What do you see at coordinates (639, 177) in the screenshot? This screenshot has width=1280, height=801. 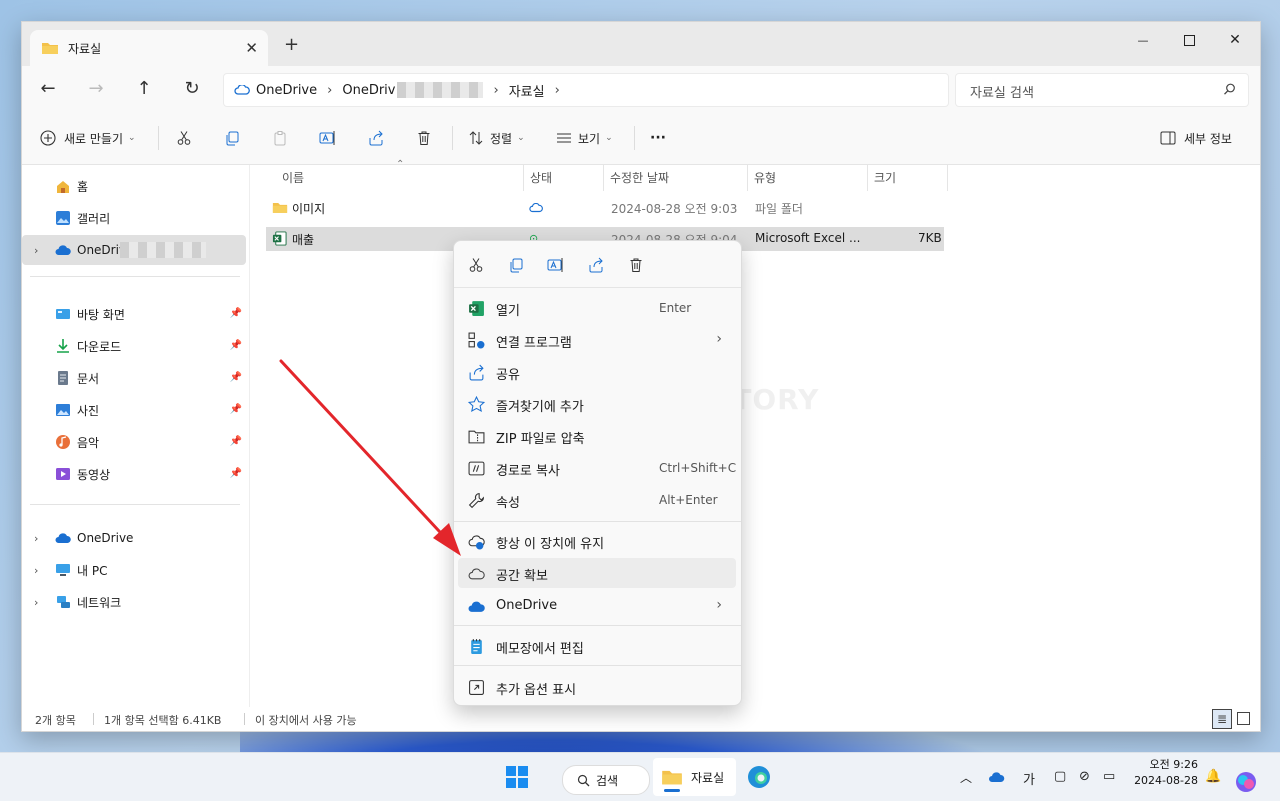 I see `column-header-modified: 수정한 날짜` at bounding box center [639, 177].